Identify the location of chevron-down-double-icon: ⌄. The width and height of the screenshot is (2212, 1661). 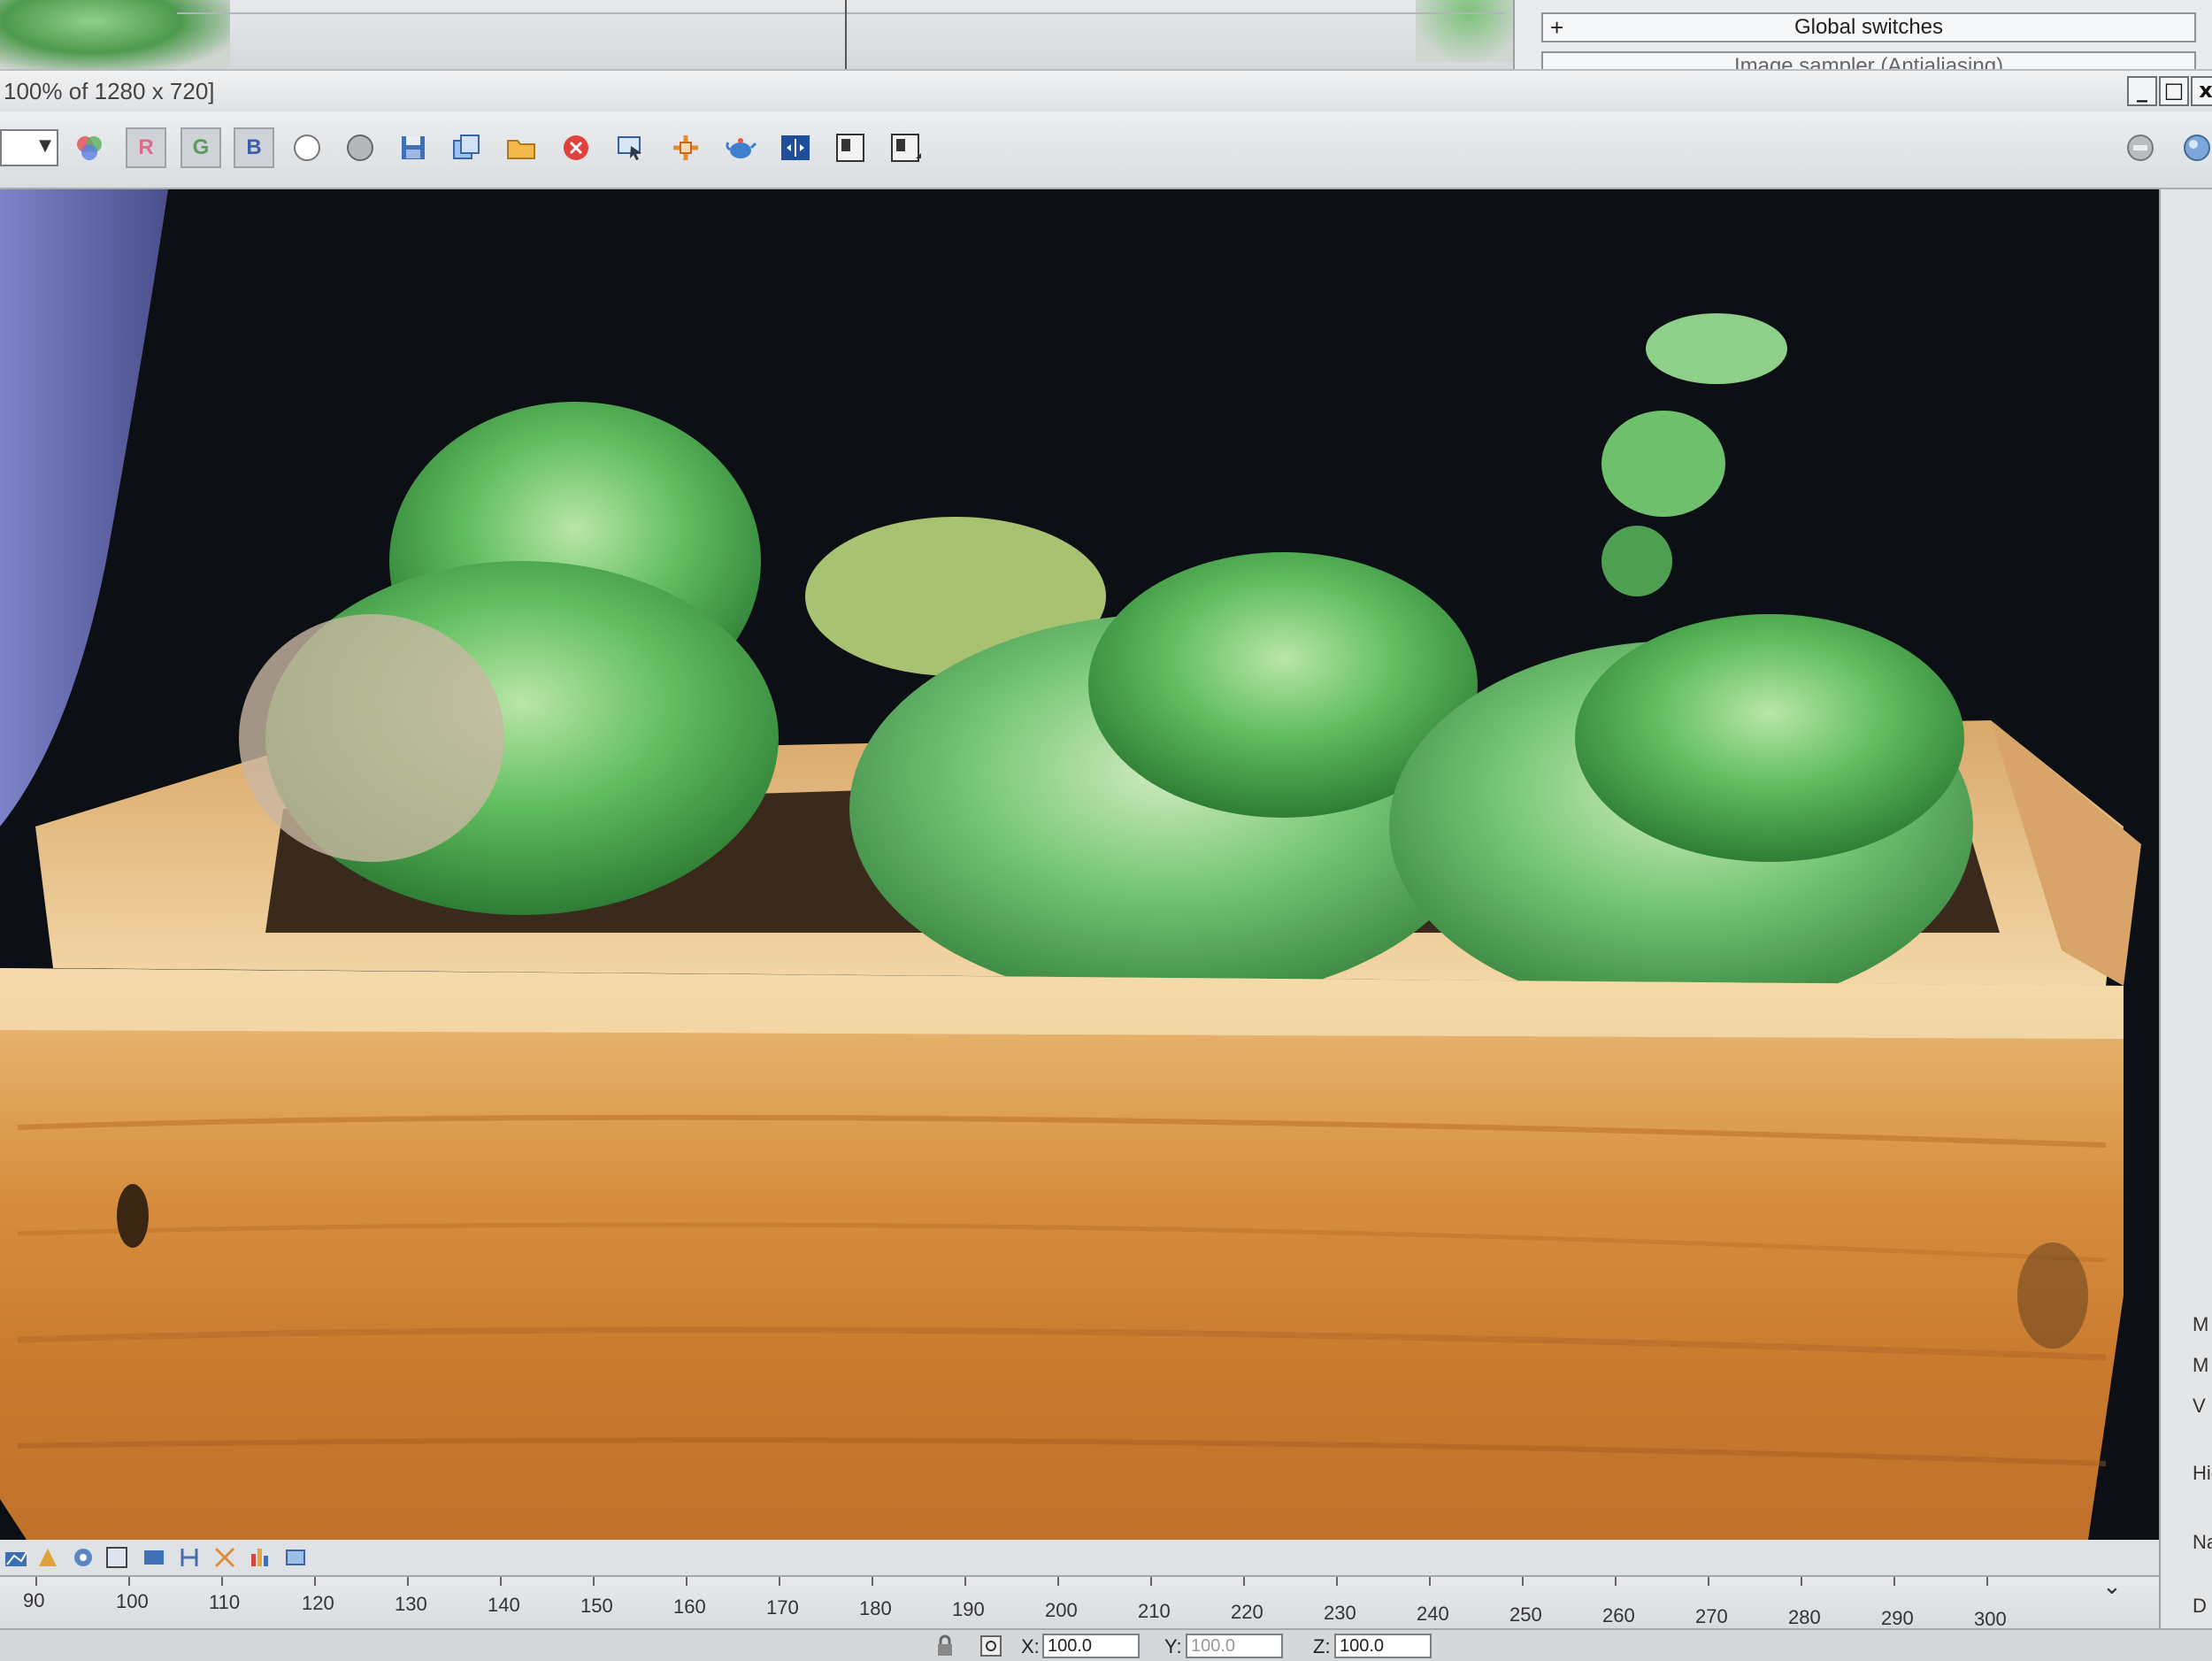
(2112, 1586).